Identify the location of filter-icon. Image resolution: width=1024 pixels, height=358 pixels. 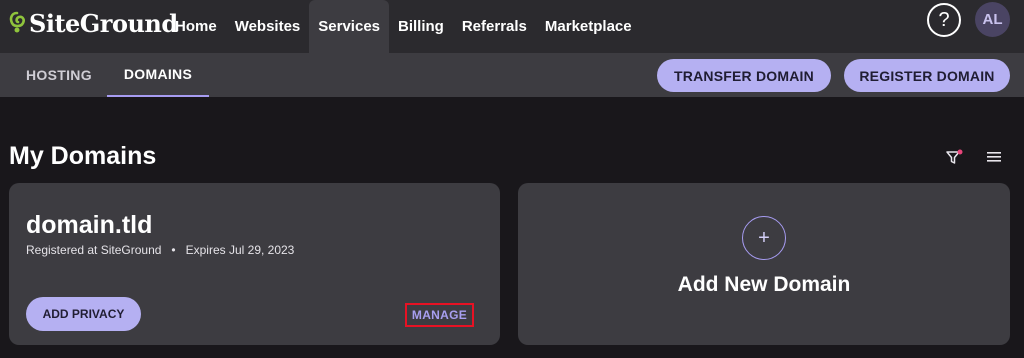
(954, 157).